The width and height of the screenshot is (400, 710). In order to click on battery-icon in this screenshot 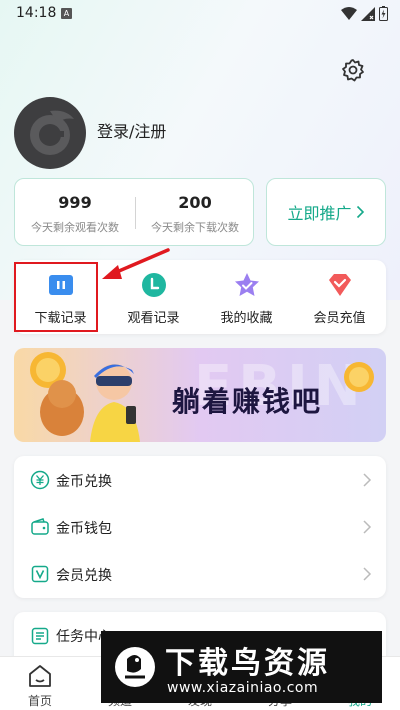, I will do `click(383, 13)`.